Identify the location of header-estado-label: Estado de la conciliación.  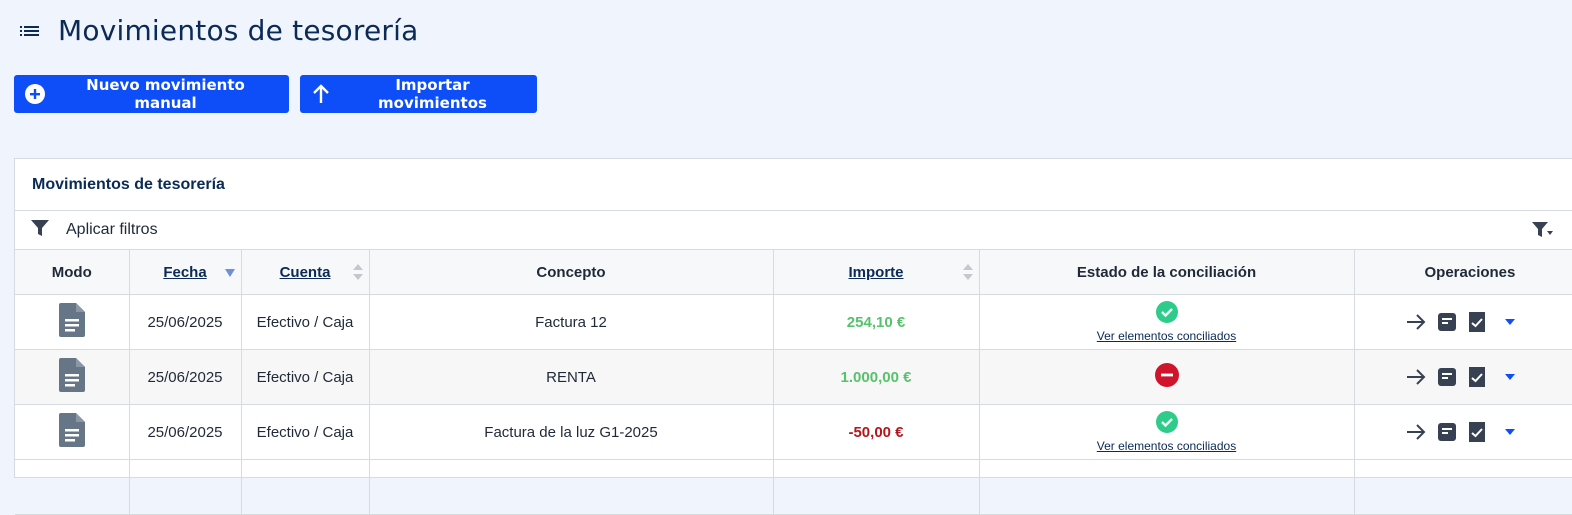
(1166, 272).